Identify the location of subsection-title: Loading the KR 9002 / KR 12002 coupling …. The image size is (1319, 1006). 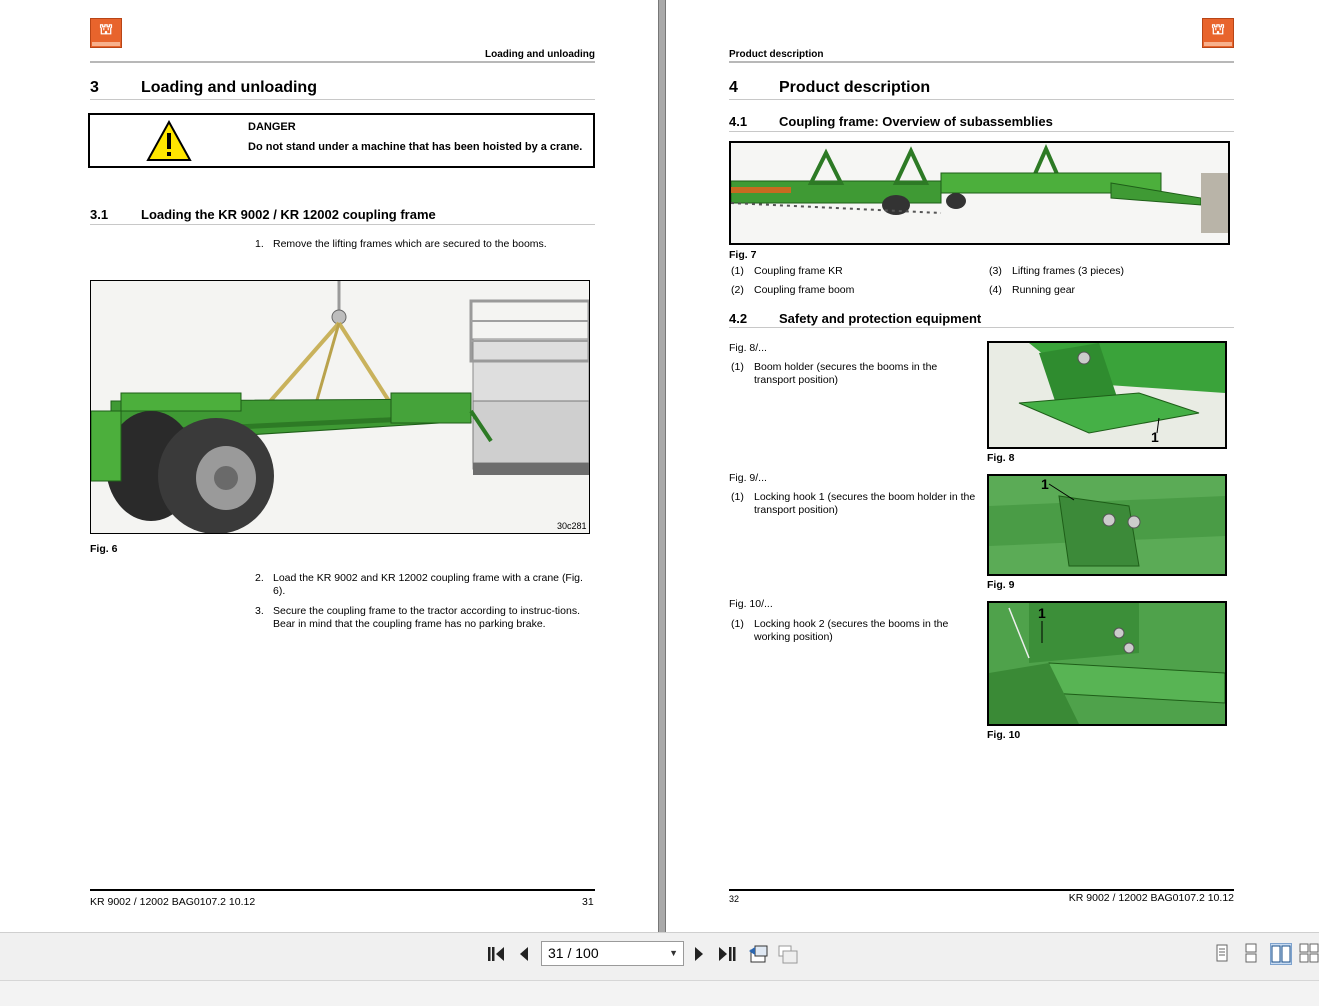
(288, 214).